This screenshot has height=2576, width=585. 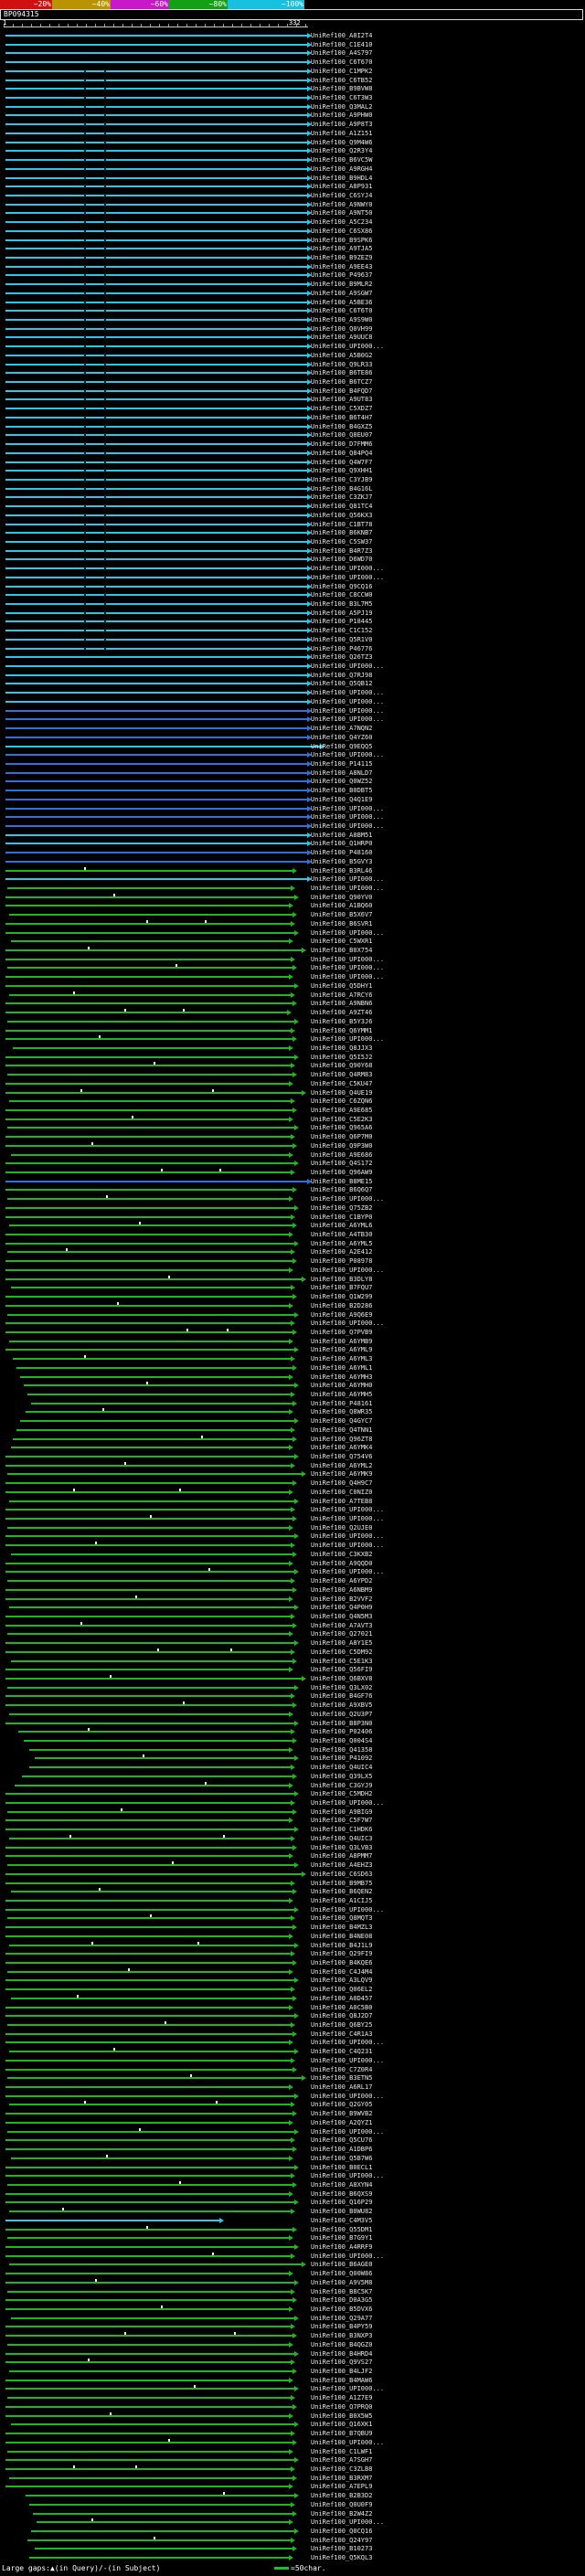 I want to click on hit-label: UniRef100_Q9CQ16, so click(x=342, y=586).